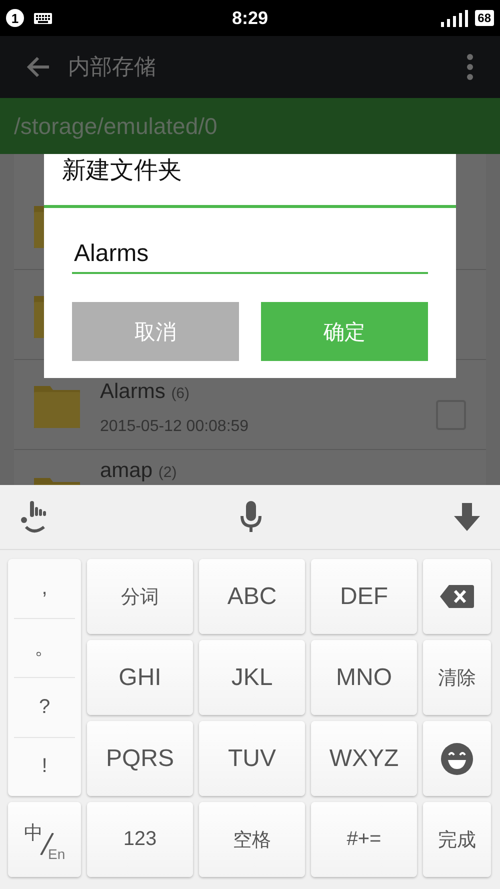 This screenshot has height=889, width=500. I want to click on chinese-label: 中, so click(33, 834).